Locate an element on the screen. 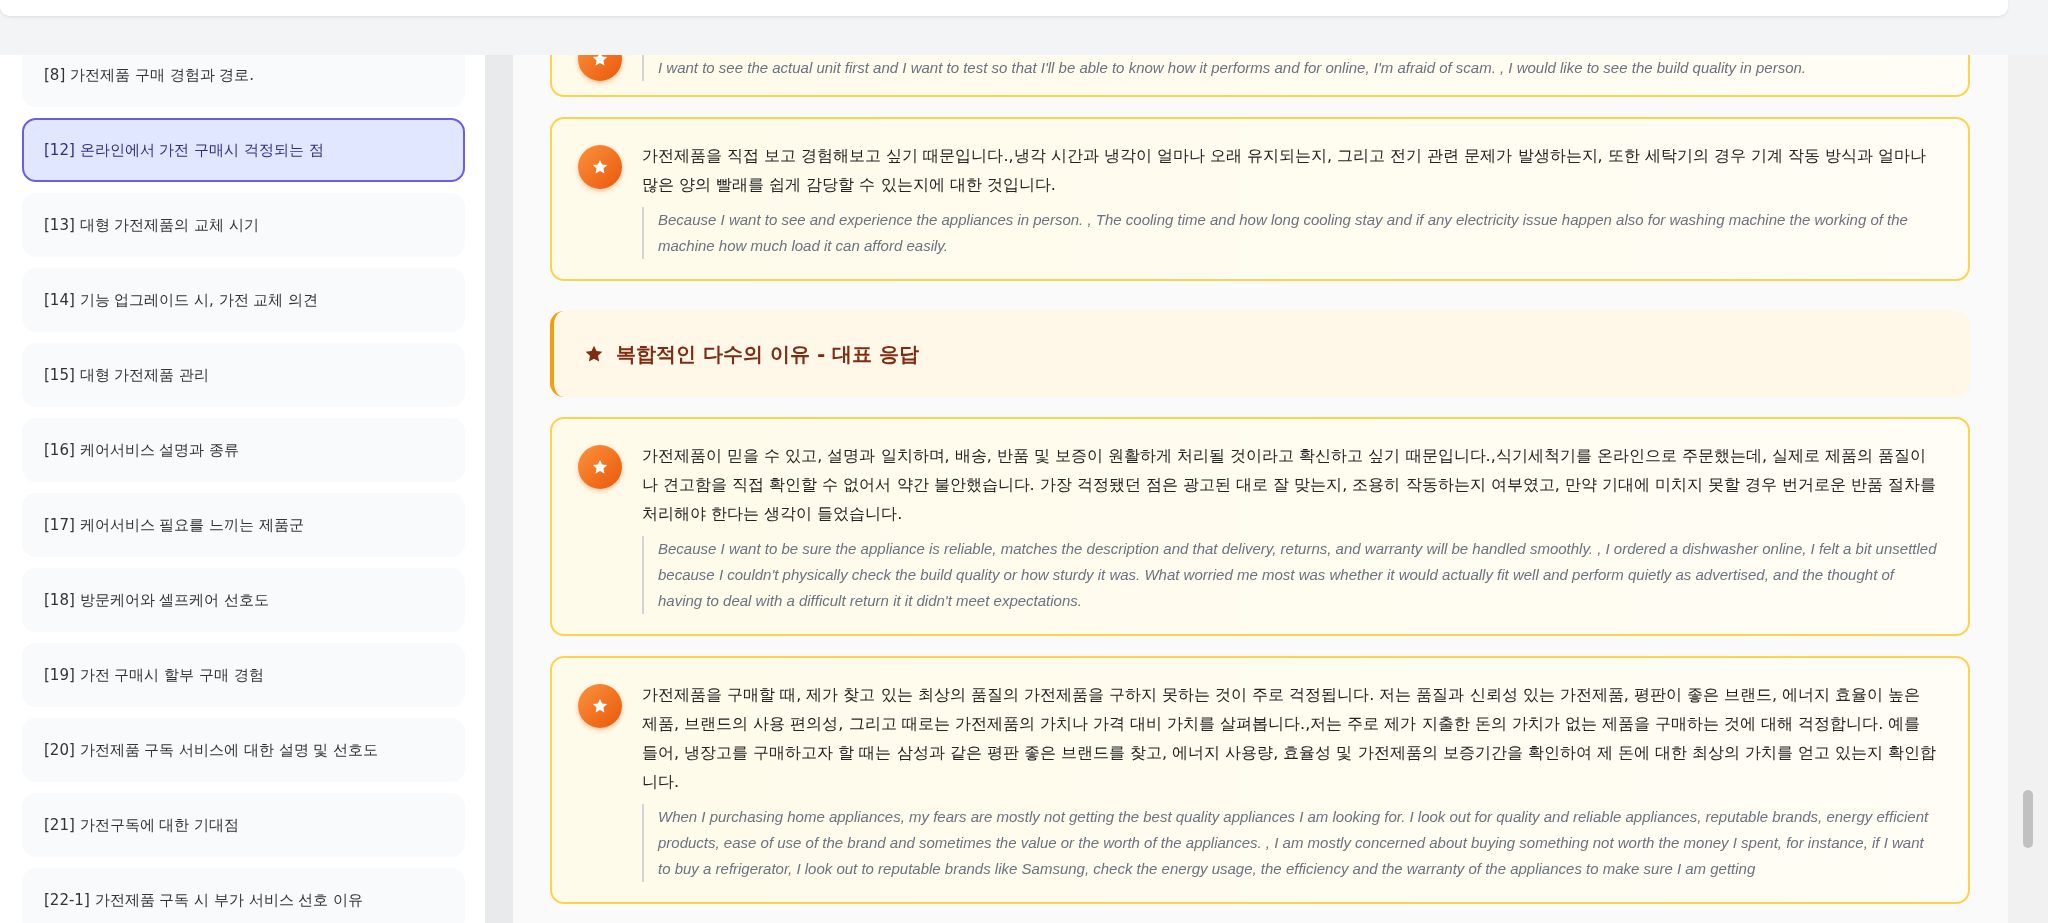  sidebar-item: [15] 대형 가전제품 관리 is located at coordinates (243, 375).